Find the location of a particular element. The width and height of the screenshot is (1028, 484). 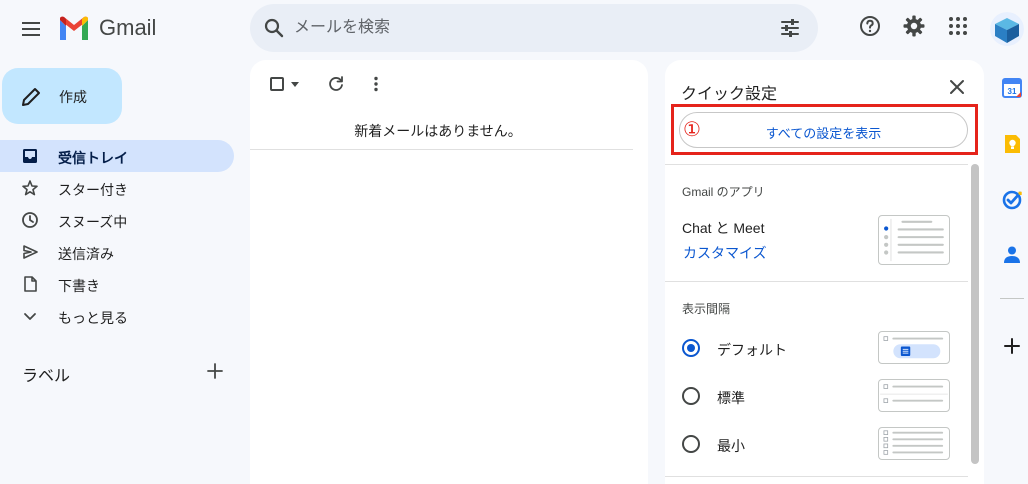

app-name: Gmail is located at coordinates (127, 28).